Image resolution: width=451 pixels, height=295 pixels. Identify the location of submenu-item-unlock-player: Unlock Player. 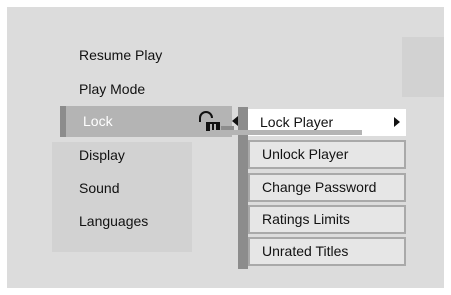
(327, 154).